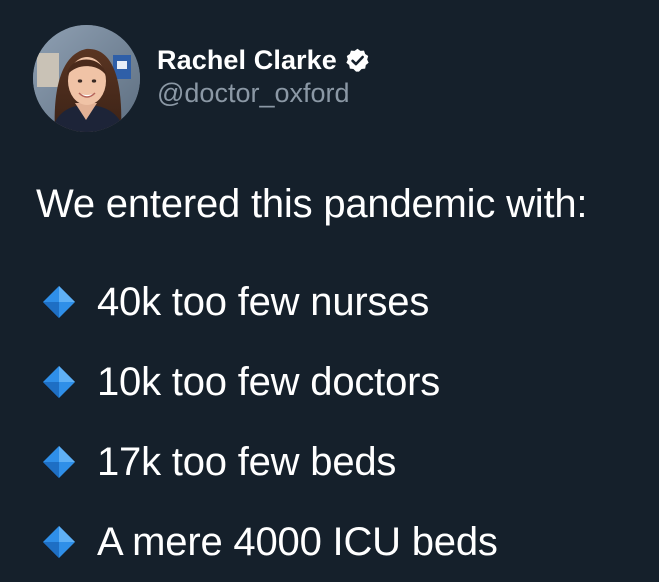 The image size is (659, 582). I want to click on list-item-text: 10k too few doctors, so click(269, 381).